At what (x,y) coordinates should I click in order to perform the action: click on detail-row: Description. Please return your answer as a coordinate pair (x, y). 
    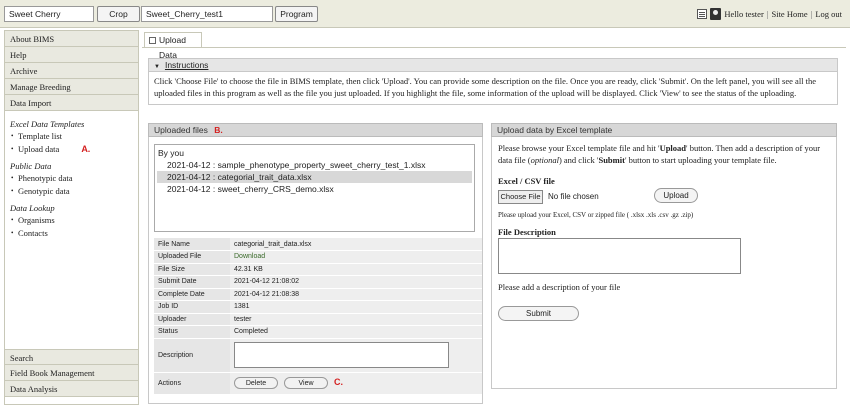
    Looking at the image, I should click on (318, 355).